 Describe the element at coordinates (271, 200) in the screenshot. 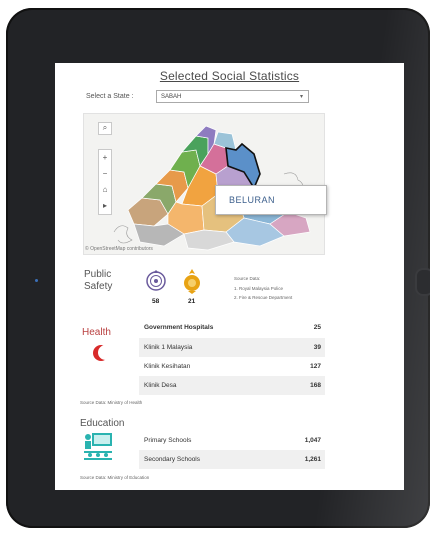

I see `map-tooltip: BELURAN` at that location.